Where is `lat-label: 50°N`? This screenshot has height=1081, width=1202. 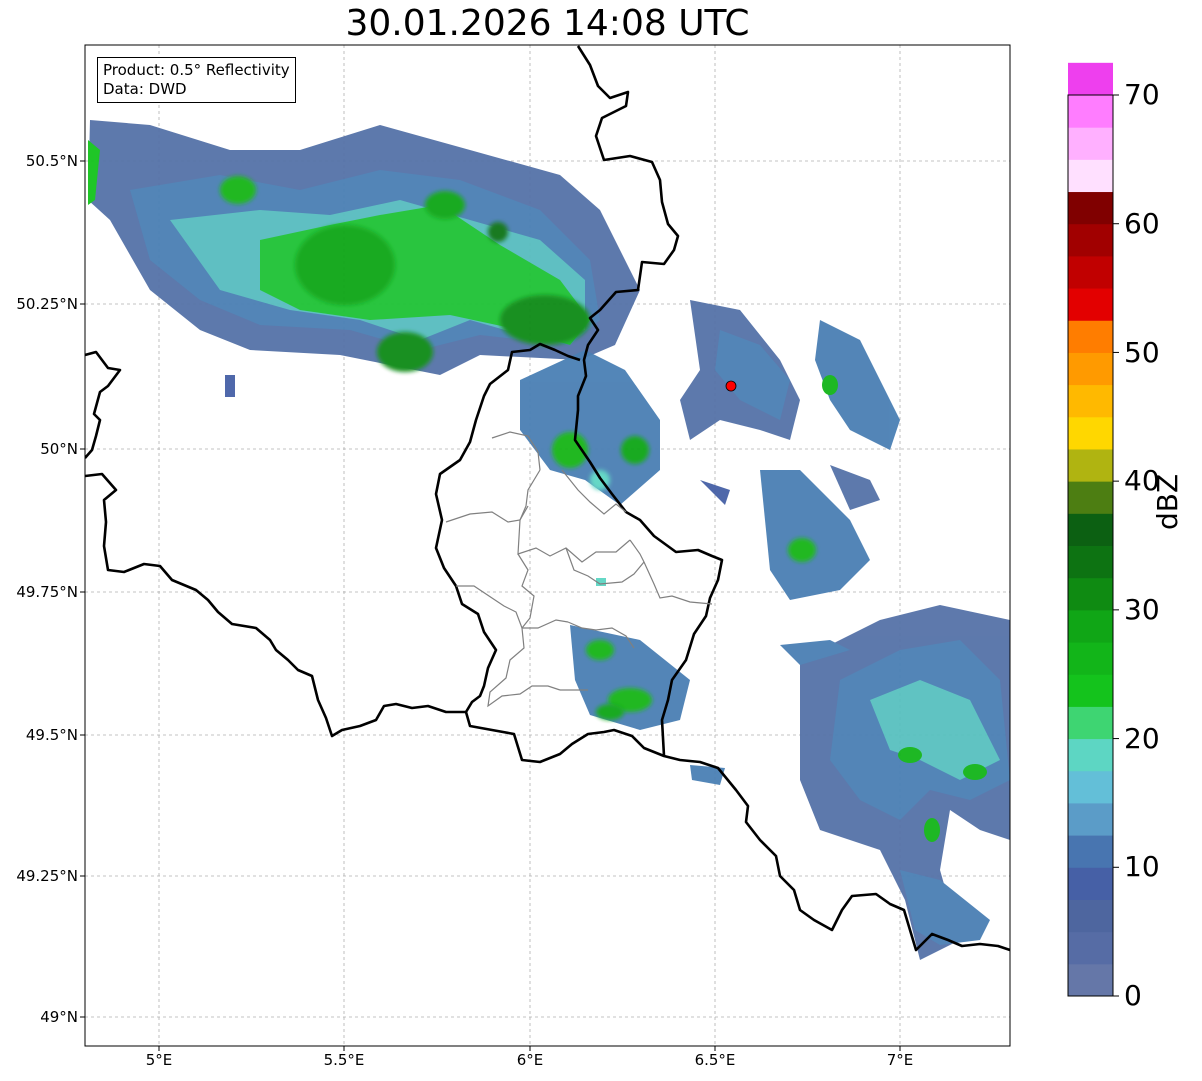
lat-label: 50°N is located at coordinates (59, 449).